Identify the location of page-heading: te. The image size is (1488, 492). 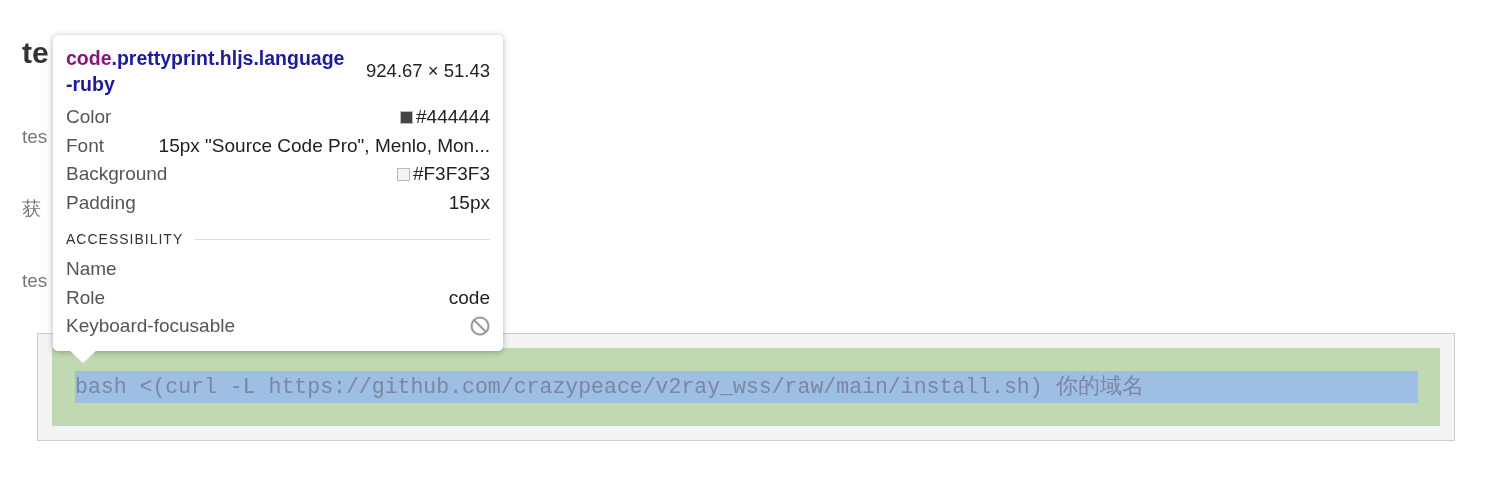
(35, 53).